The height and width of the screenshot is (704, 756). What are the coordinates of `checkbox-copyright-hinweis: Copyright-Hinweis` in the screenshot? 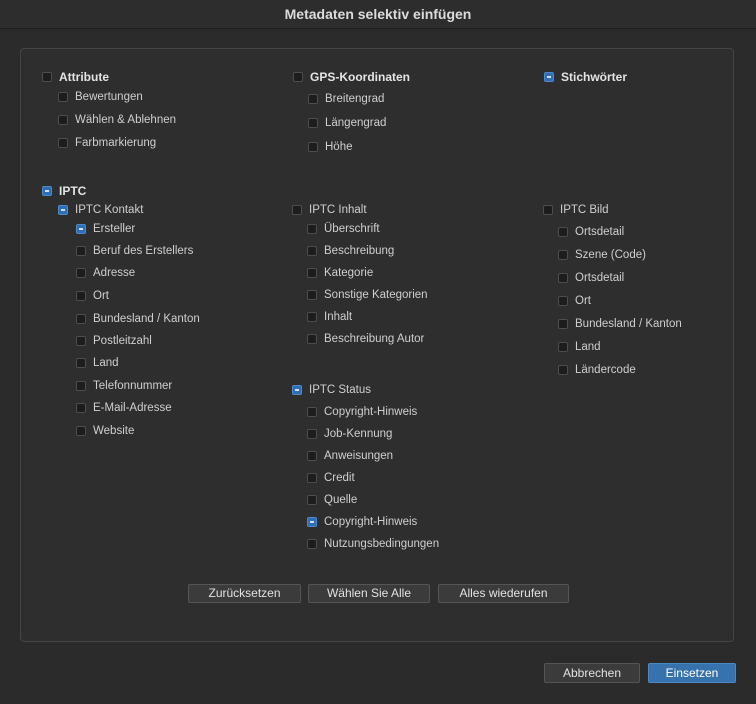 It's located at (362, 412).